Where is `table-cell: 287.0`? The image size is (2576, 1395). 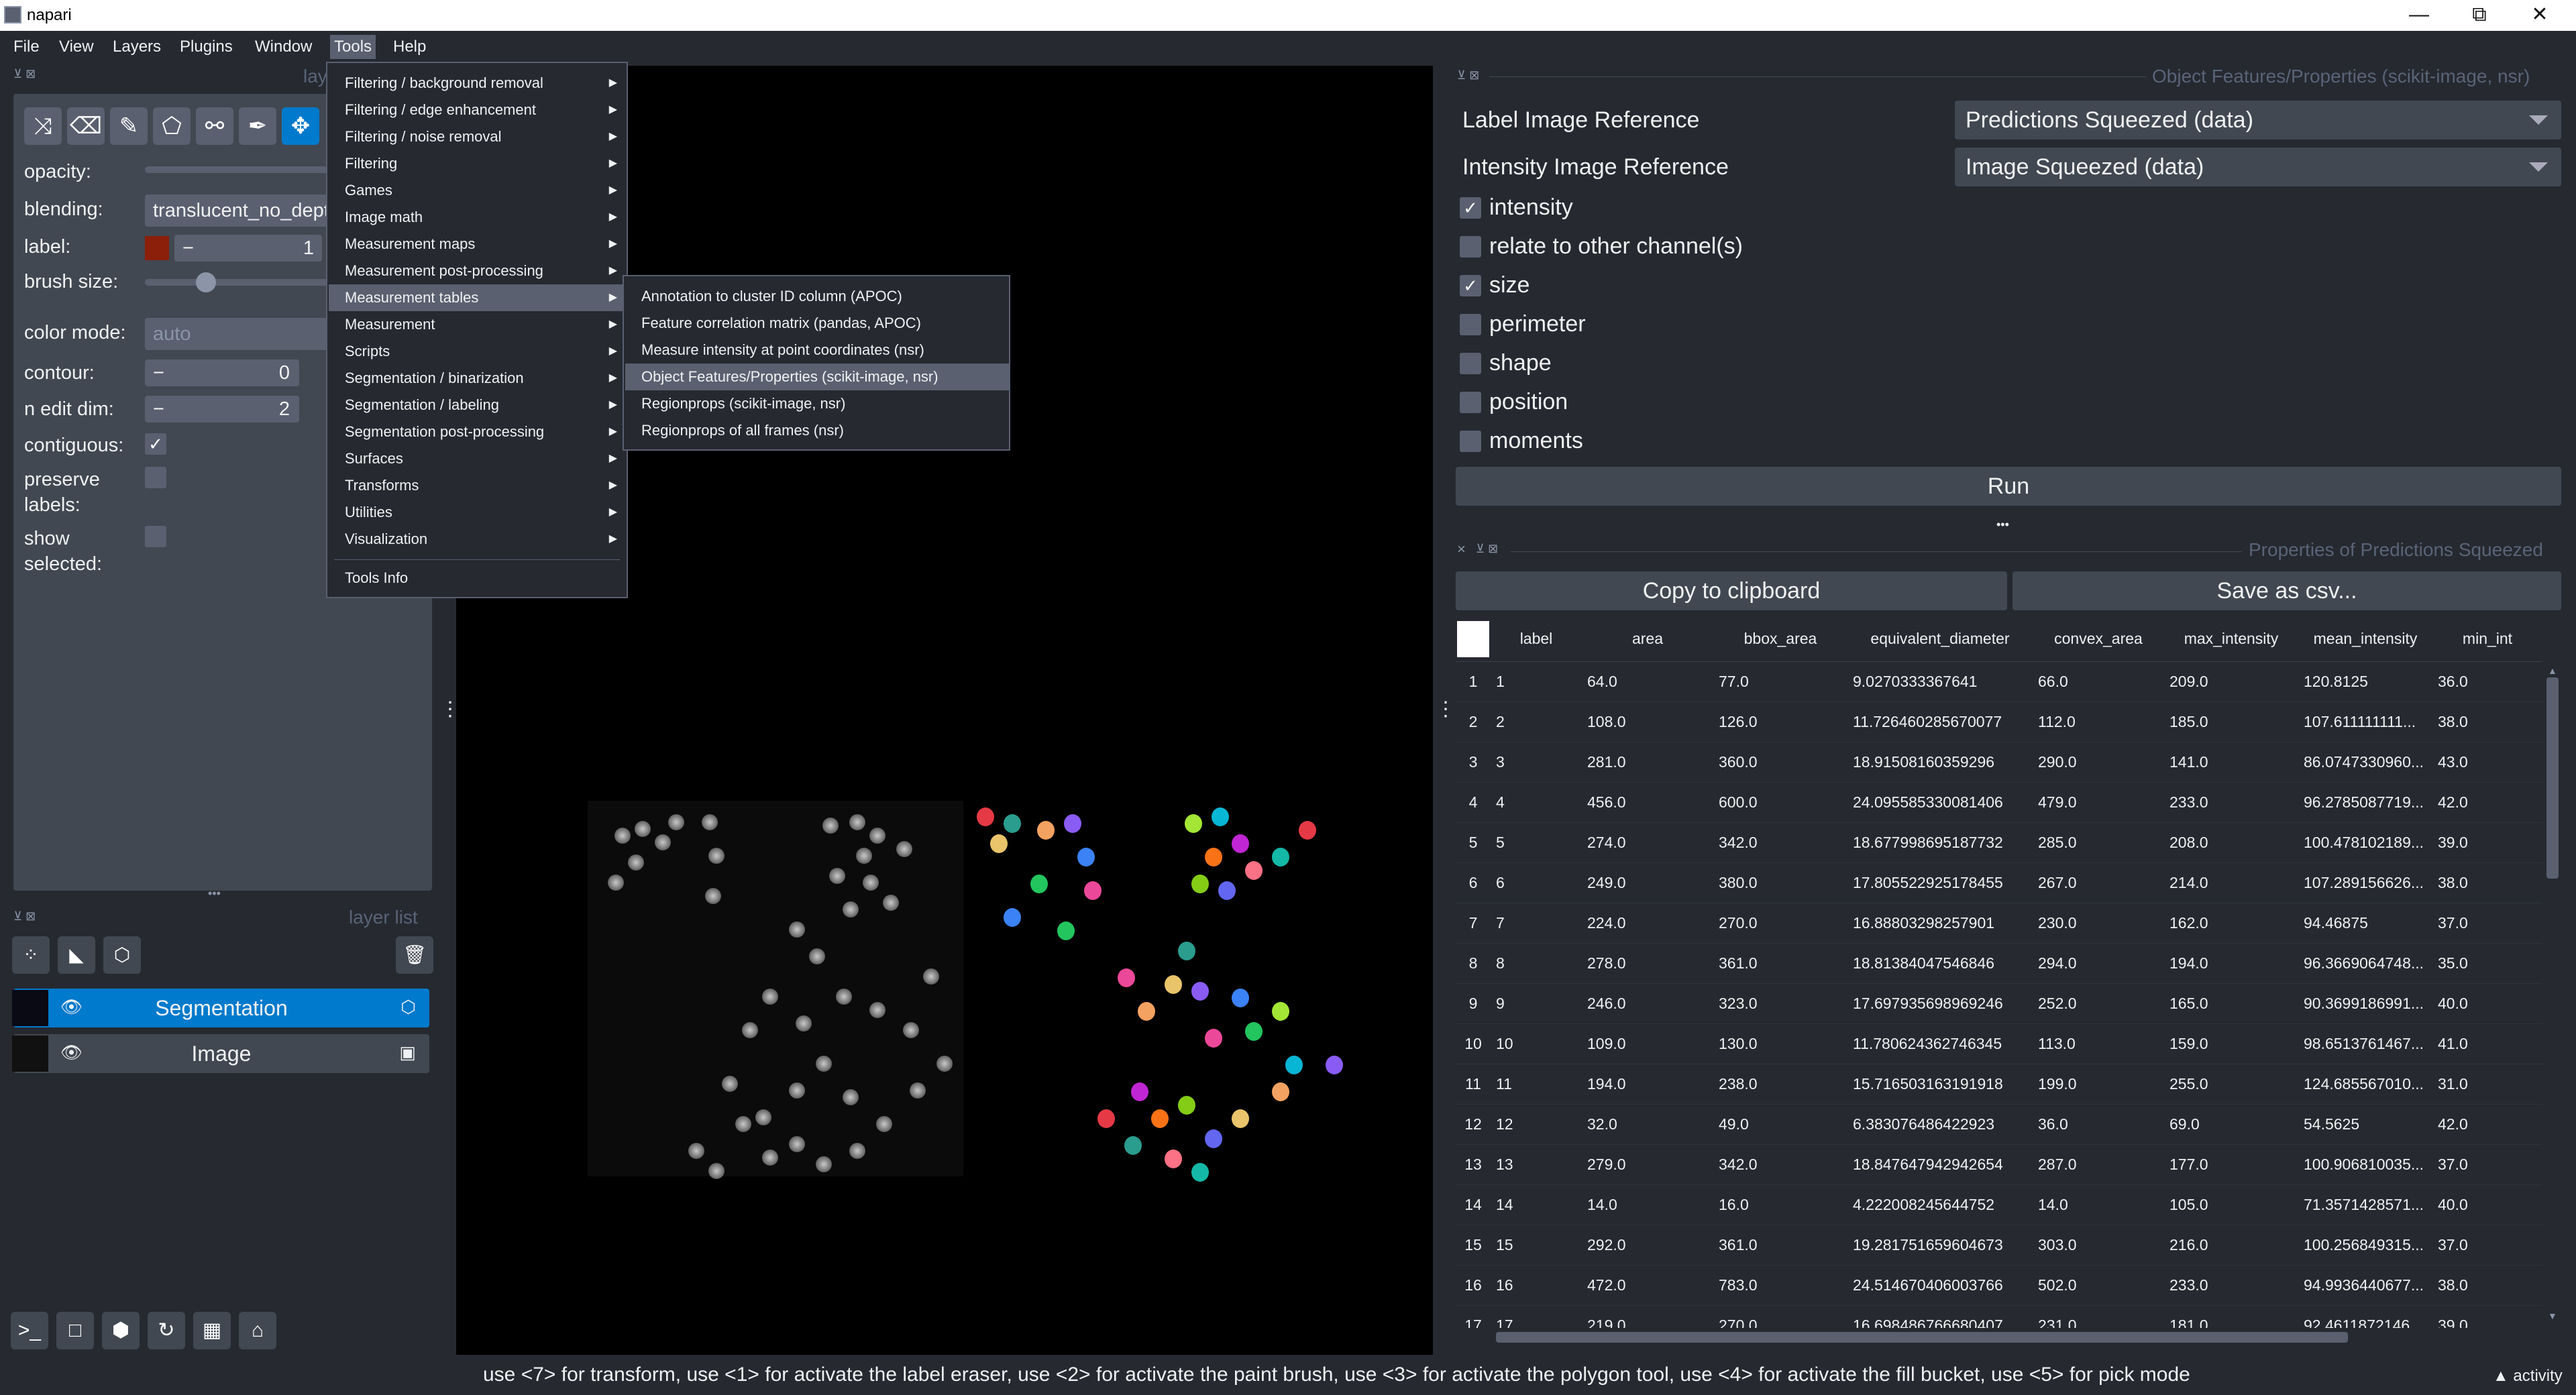 table-cell: 287.0 is located at coordinates (2098, 1164).